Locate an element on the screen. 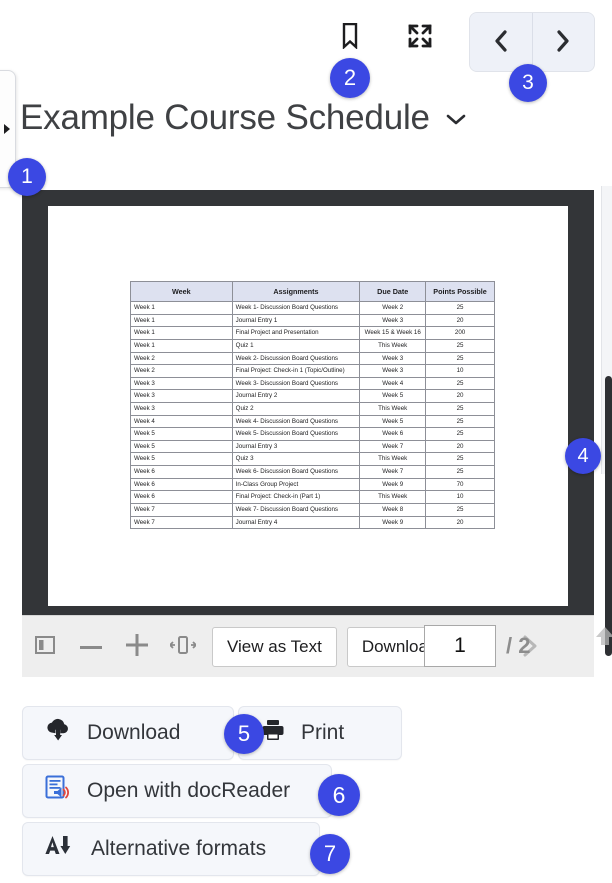 The width and height of the screenshot is (612, 883). page-title: Example Course Schedule is located at coordinates (225, 117).